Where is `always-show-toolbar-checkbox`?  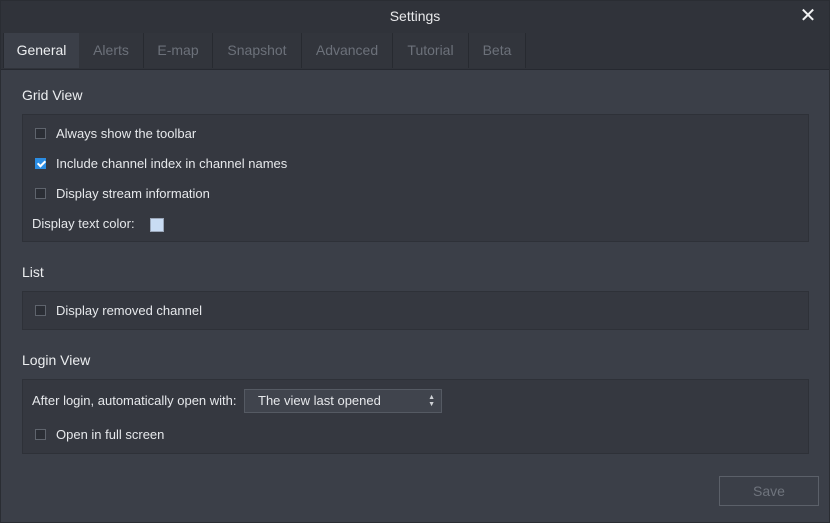
always-show-toolbar-checkbox is located at coordinates (40, 134).